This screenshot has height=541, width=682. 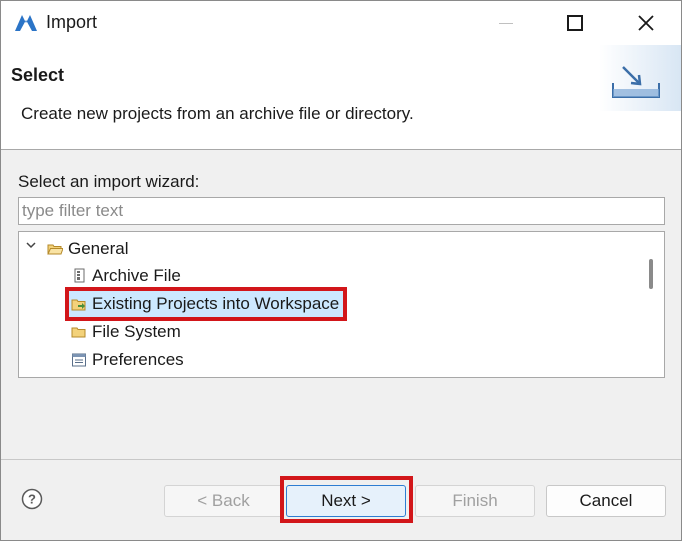 What do you see at coordinates (136, 331) in the screenshot?
I see `tree-item-label: File System` at bounding box center [136, 331].